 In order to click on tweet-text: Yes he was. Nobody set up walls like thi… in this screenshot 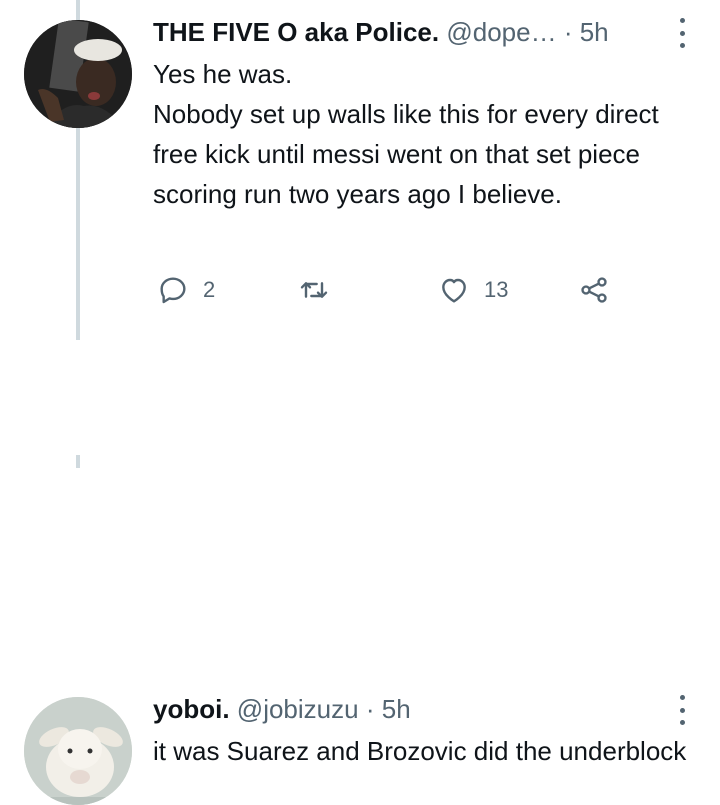, I will do `click(406, 134)`.